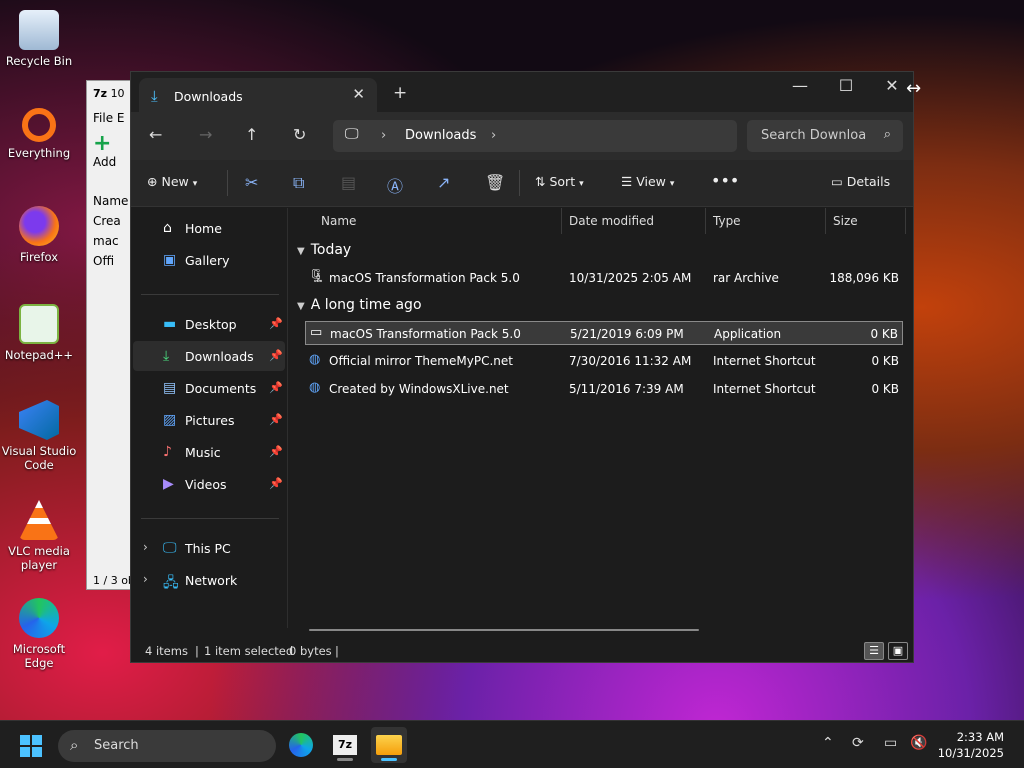 This screenshot has height=768, width=1024. I want to click on sidebar-item-gallery: ▣ Gallery, so click(209, 260).